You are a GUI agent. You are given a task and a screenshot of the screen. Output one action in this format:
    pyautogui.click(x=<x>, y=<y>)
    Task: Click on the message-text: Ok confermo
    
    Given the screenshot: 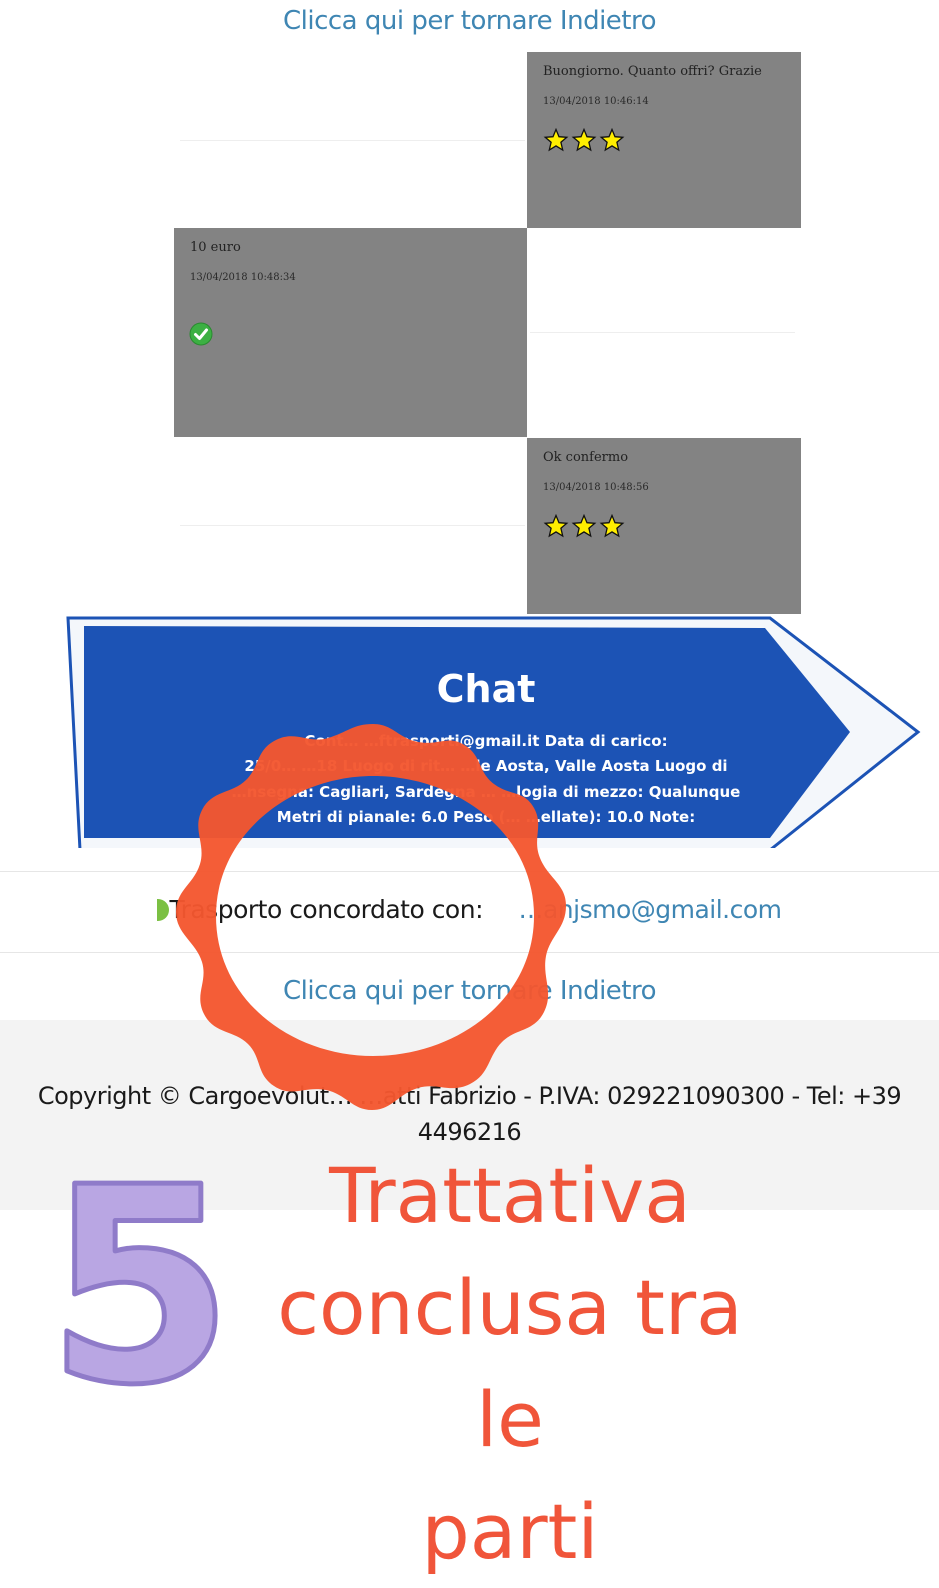 What is the action you would take?
    pyautogui.click(x=586, y=457)
    